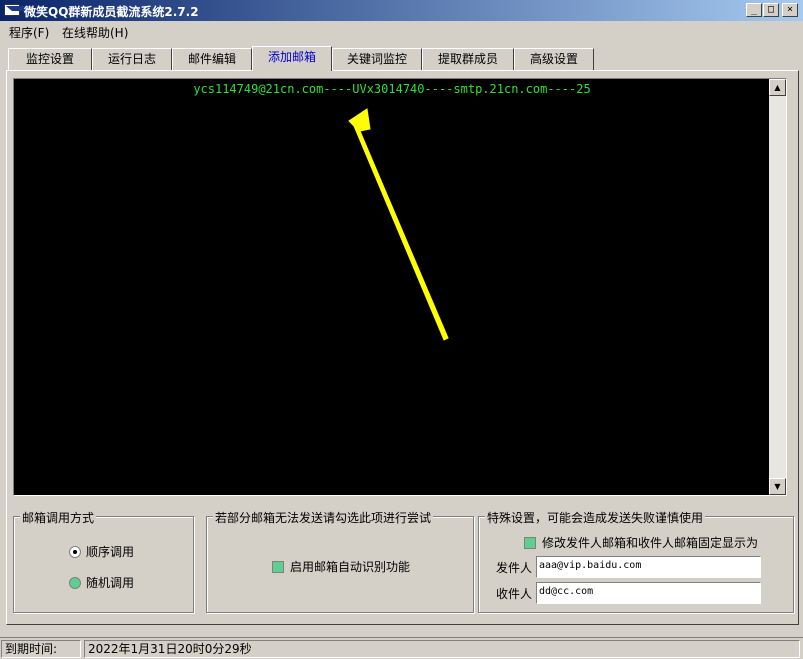  What do you see at coordinates (17, 10) in the screenshot?
I see `mail-icon` at bounding box center [17, 10].